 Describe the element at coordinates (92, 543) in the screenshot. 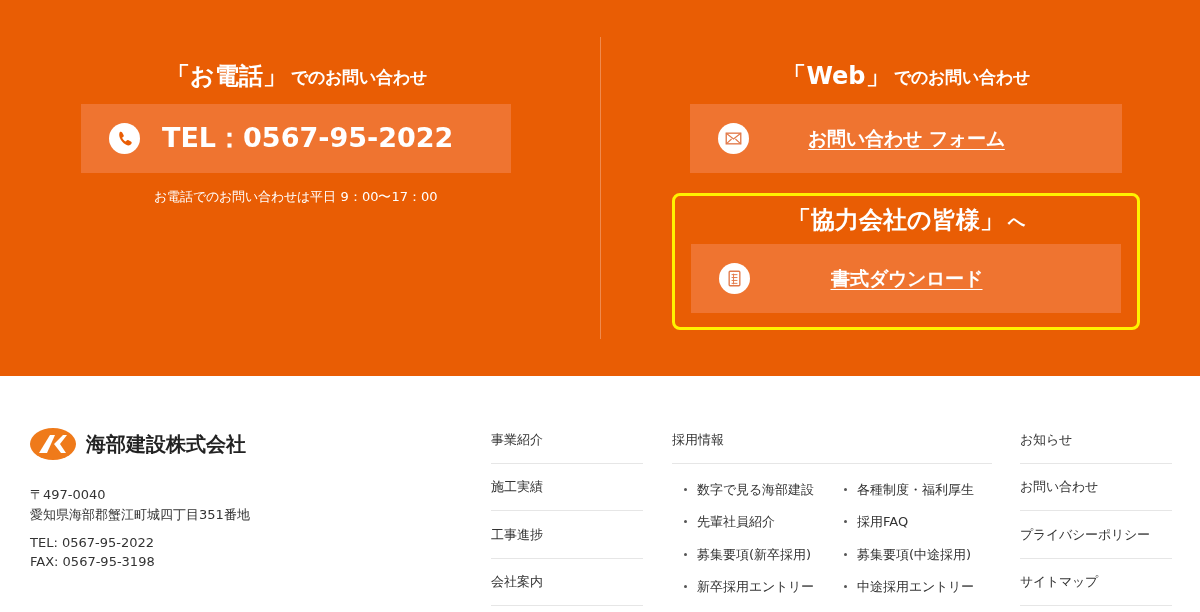

I see `phone-number: TEL: 0567-95-2022` at that location.